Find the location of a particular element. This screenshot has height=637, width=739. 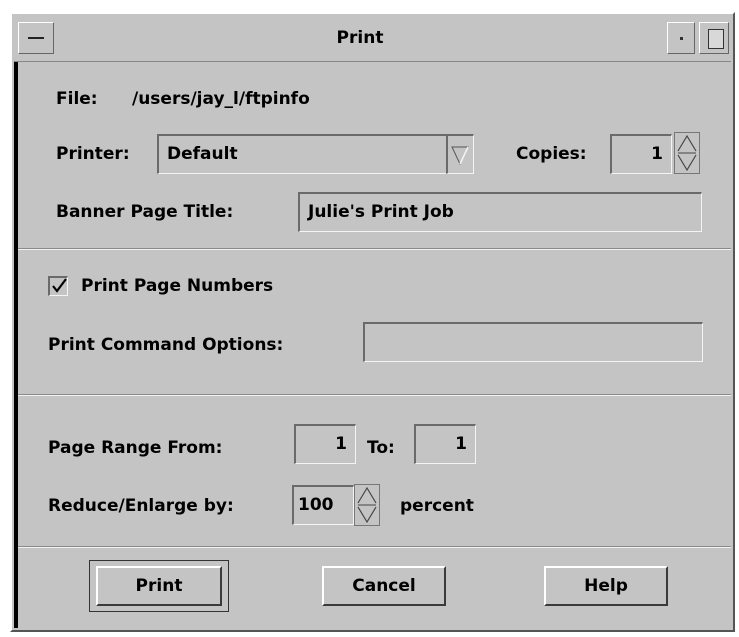

page-range-to-input: 1 is located at coordinates (445, 444).